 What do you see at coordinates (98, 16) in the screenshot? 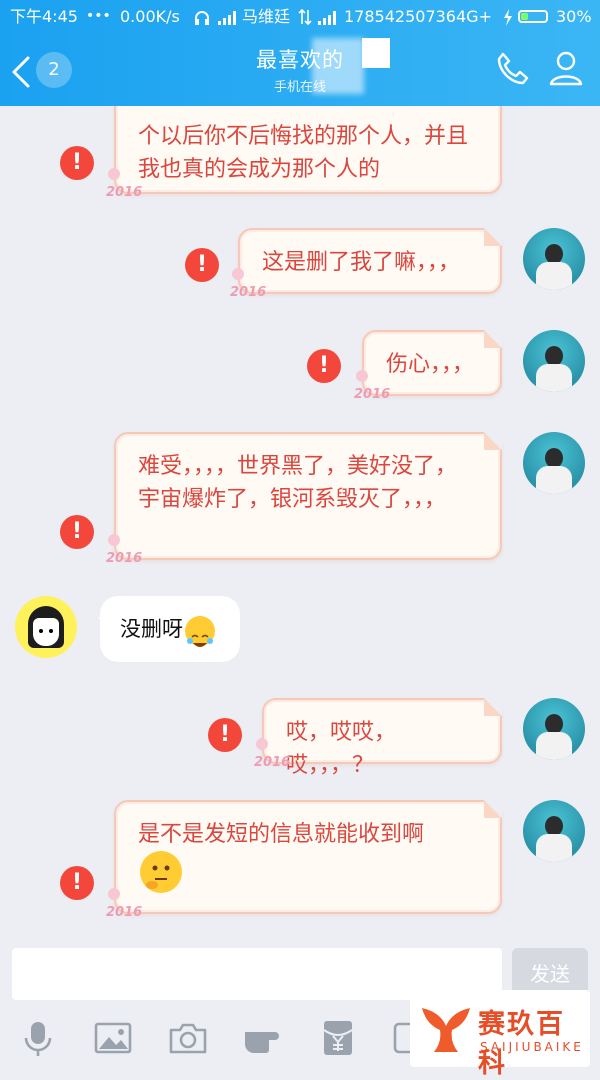
I see `status-dots: •••` at bounding box center [98, 16].